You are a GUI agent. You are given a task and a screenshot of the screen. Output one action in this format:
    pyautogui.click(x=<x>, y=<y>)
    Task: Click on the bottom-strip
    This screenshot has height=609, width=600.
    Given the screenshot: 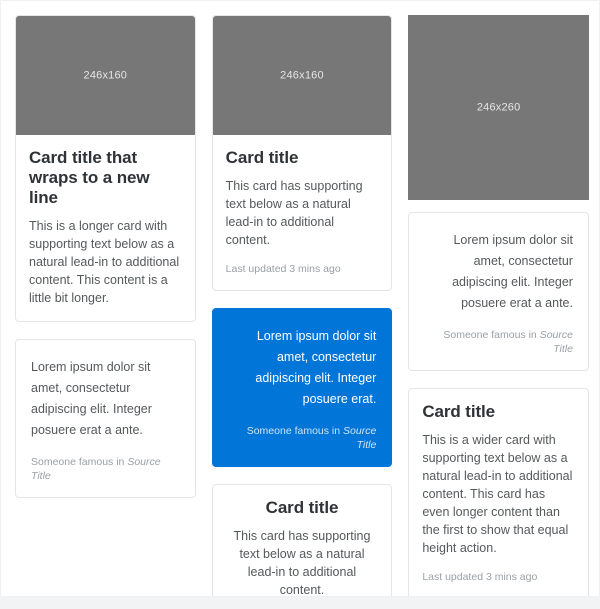 What is the action you would take?
    pyautogui.click(x=300, y=603)
    